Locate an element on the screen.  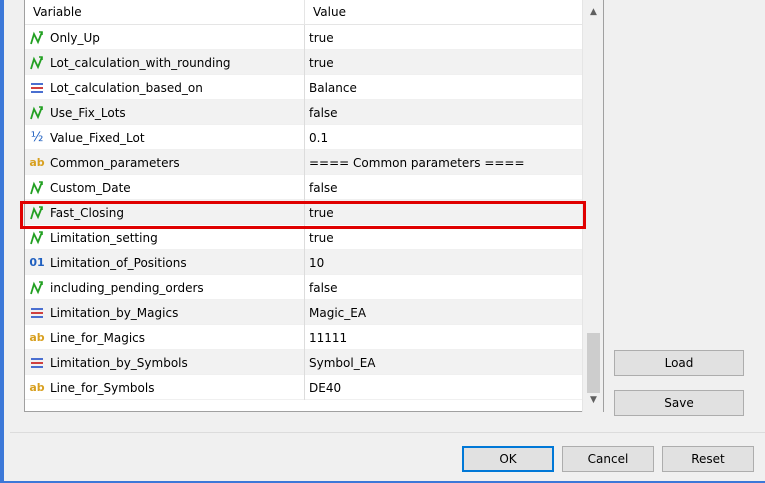
grid-row: ½ Value_Fixed_Lot 0.1 is located at coordinates (304, 137).